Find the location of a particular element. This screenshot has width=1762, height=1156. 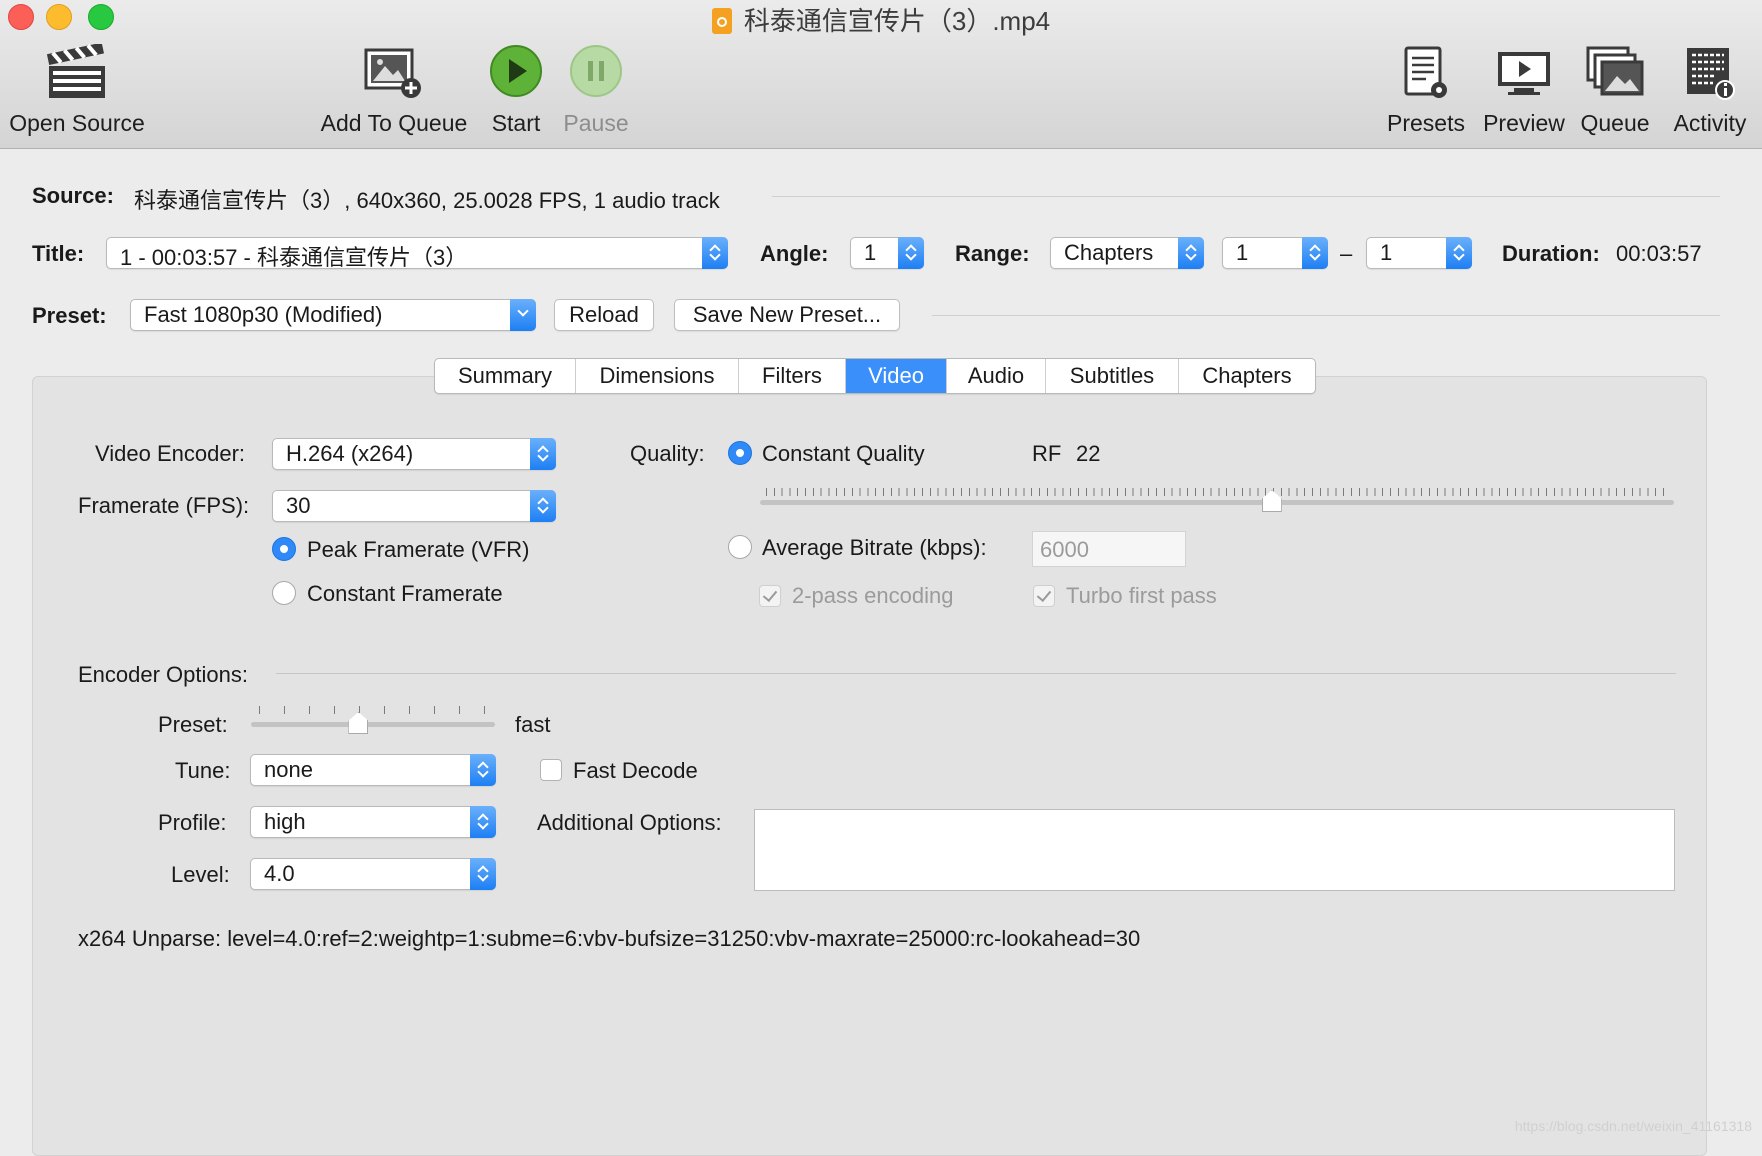

turbo-first-pass-label: Turbo first pass is located at coordinates (1141, 595).